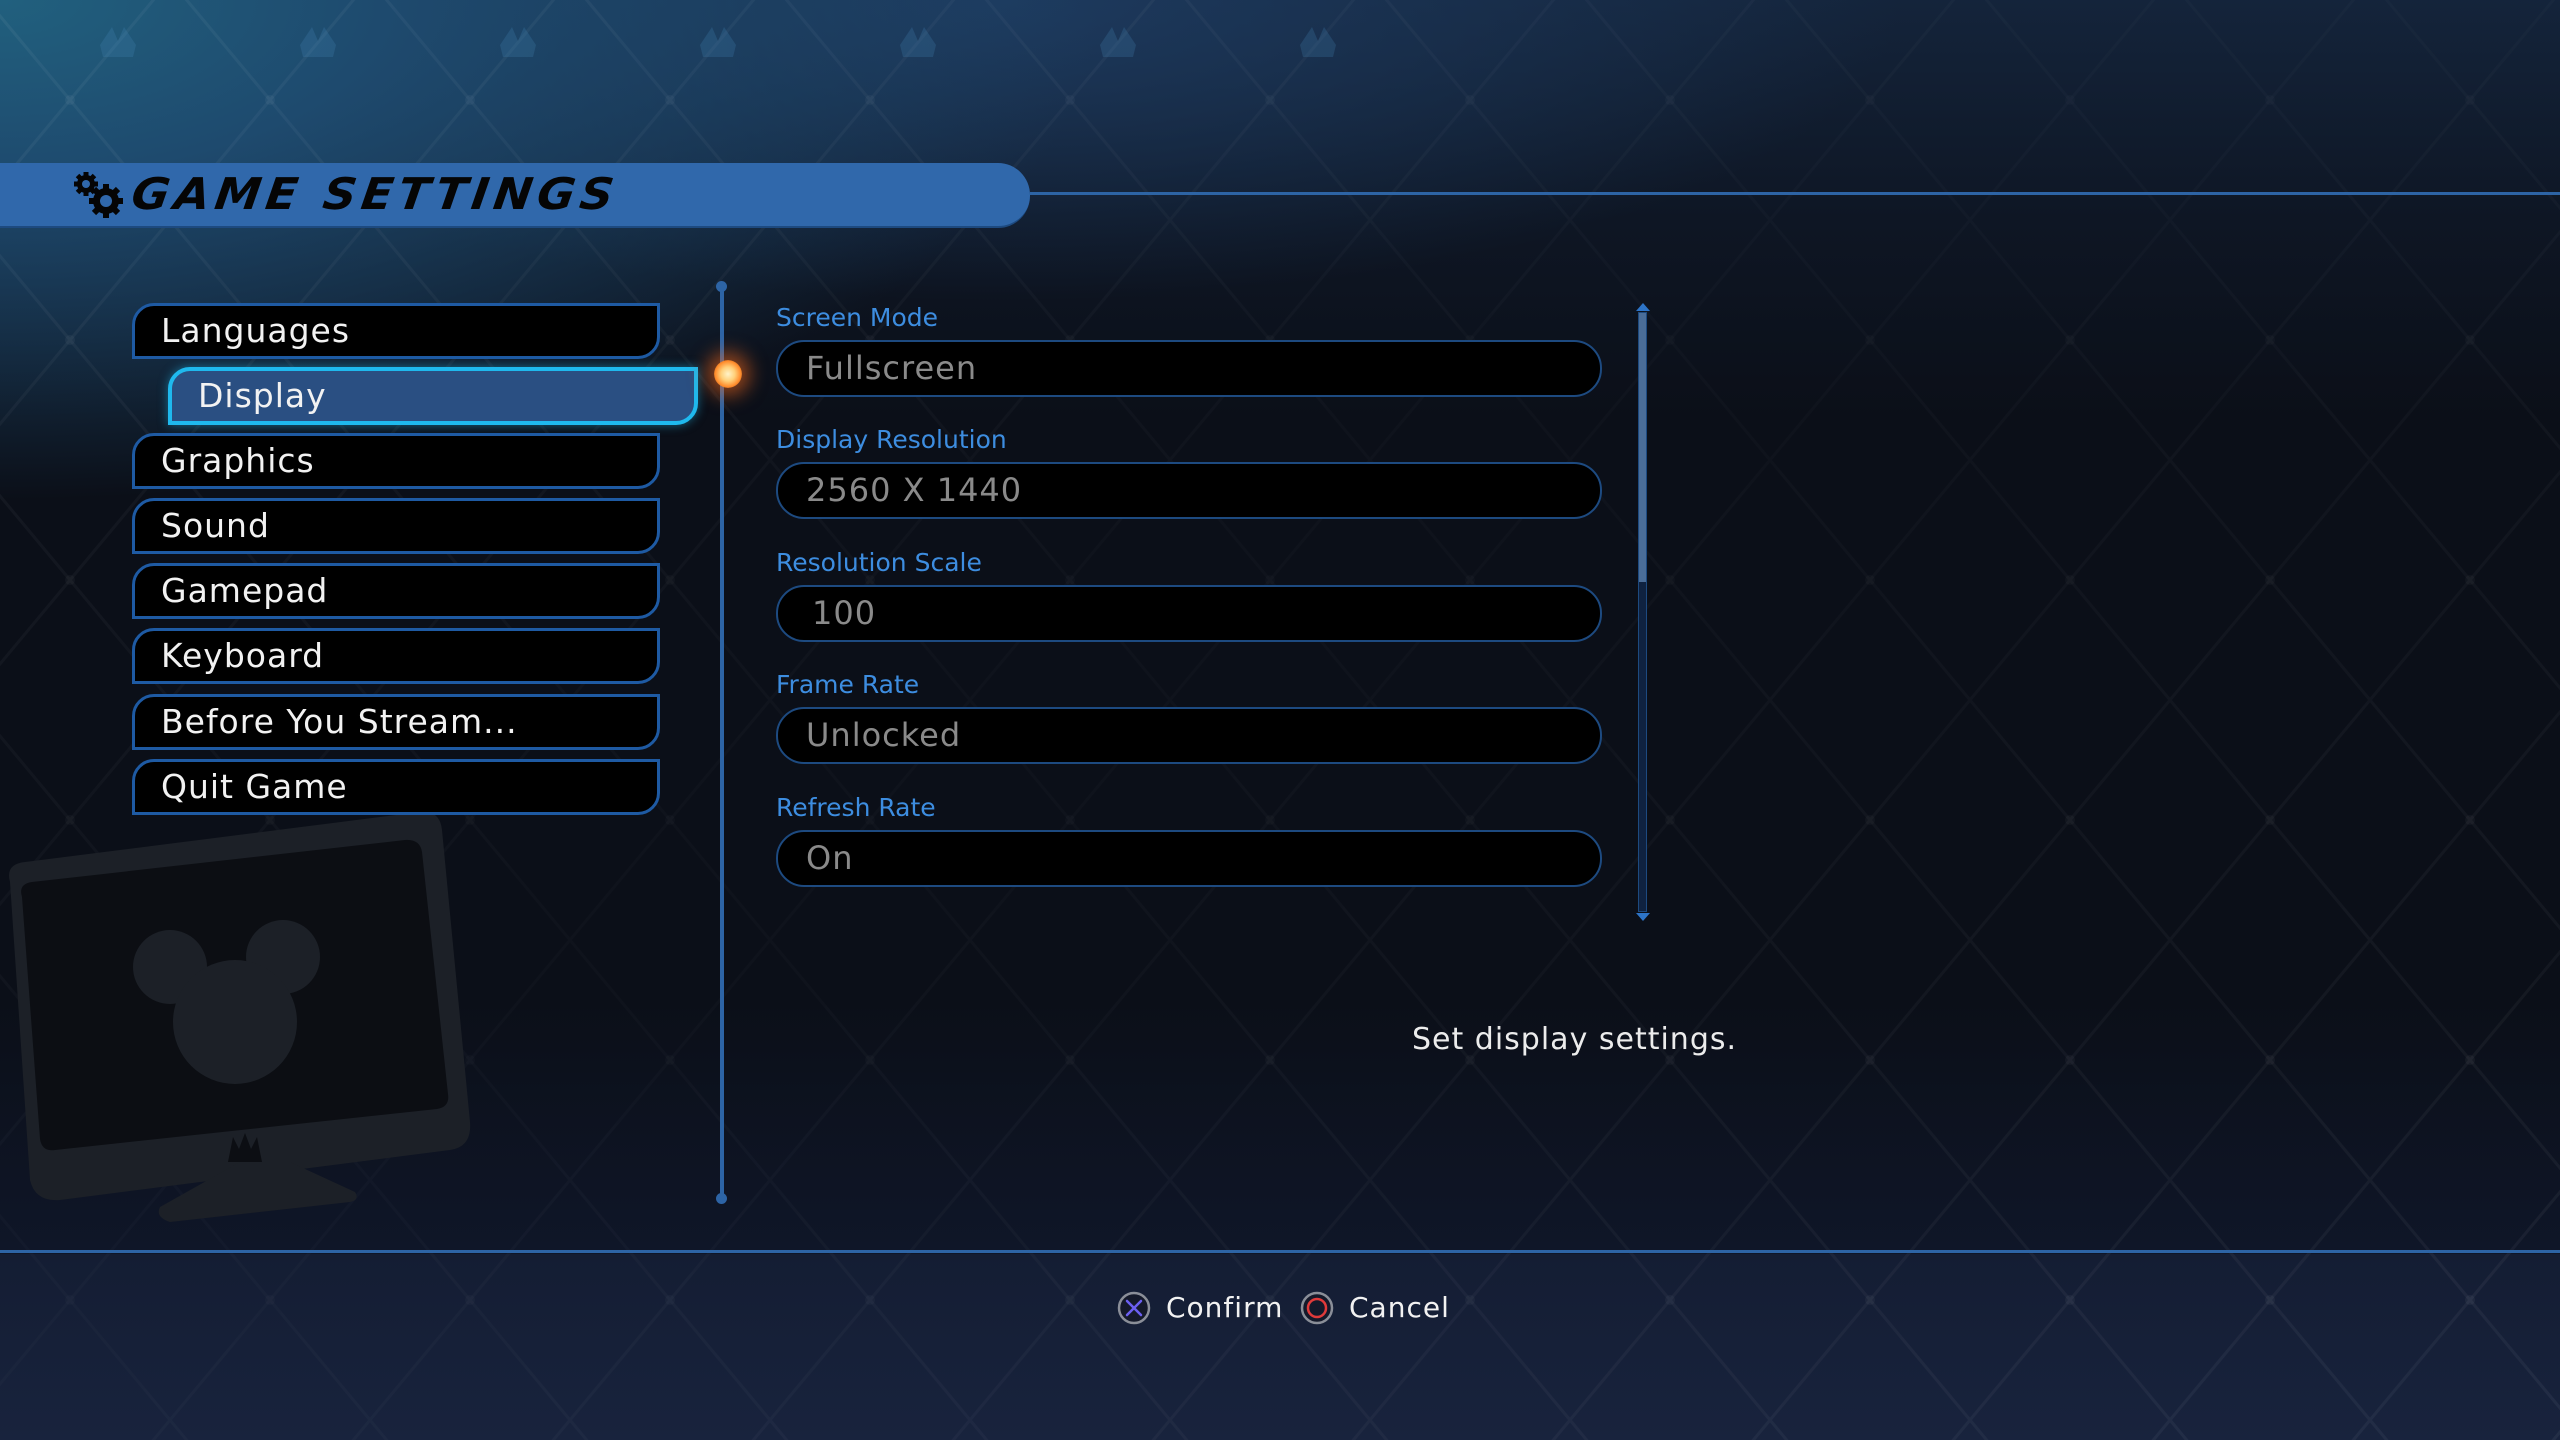 Image resolution: width=2560 pixels, height=1440 pixels. I want to click on field-label-screen-mode: Screen Mode, so click(857, 317).